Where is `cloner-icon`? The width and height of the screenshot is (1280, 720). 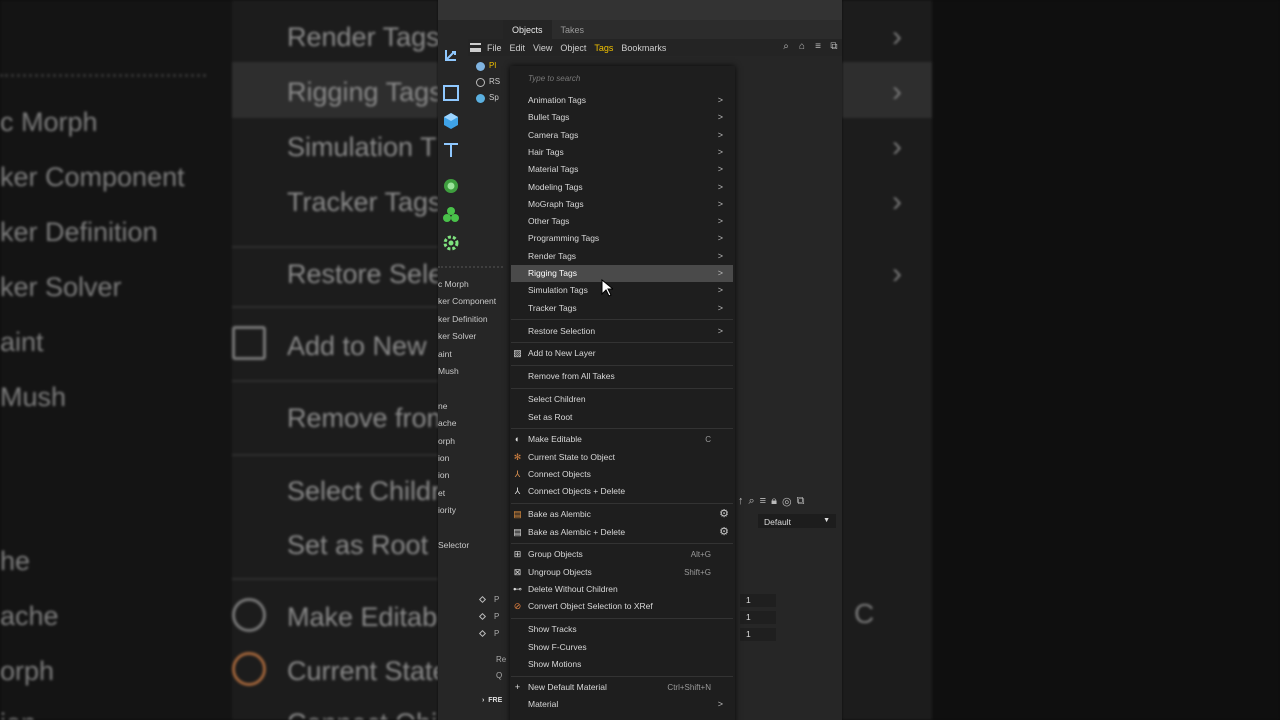
cloner-icon is located at coordinates (451, 215).